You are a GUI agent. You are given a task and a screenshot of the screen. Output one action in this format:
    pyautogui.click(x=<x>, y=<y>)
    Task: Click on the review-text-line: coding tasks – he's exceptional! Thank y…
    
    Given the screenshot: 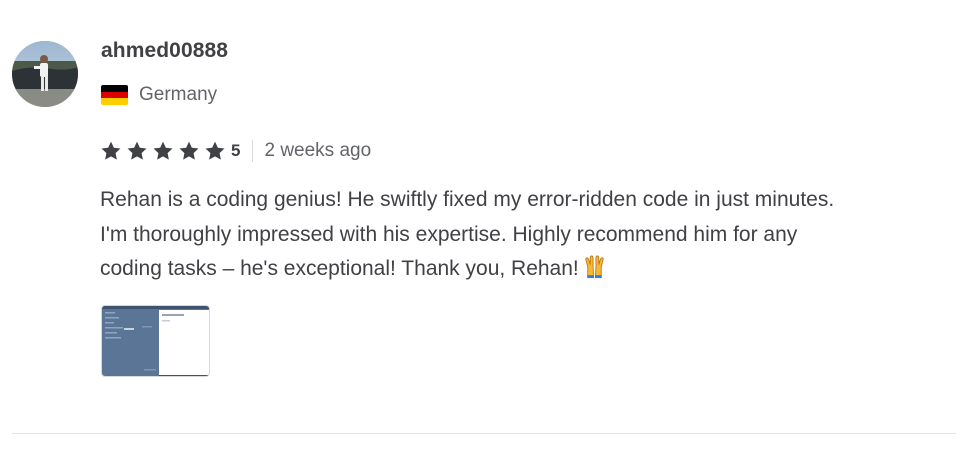 What is the action you would take?
    pyautogui.click(x=525, y=269)
    